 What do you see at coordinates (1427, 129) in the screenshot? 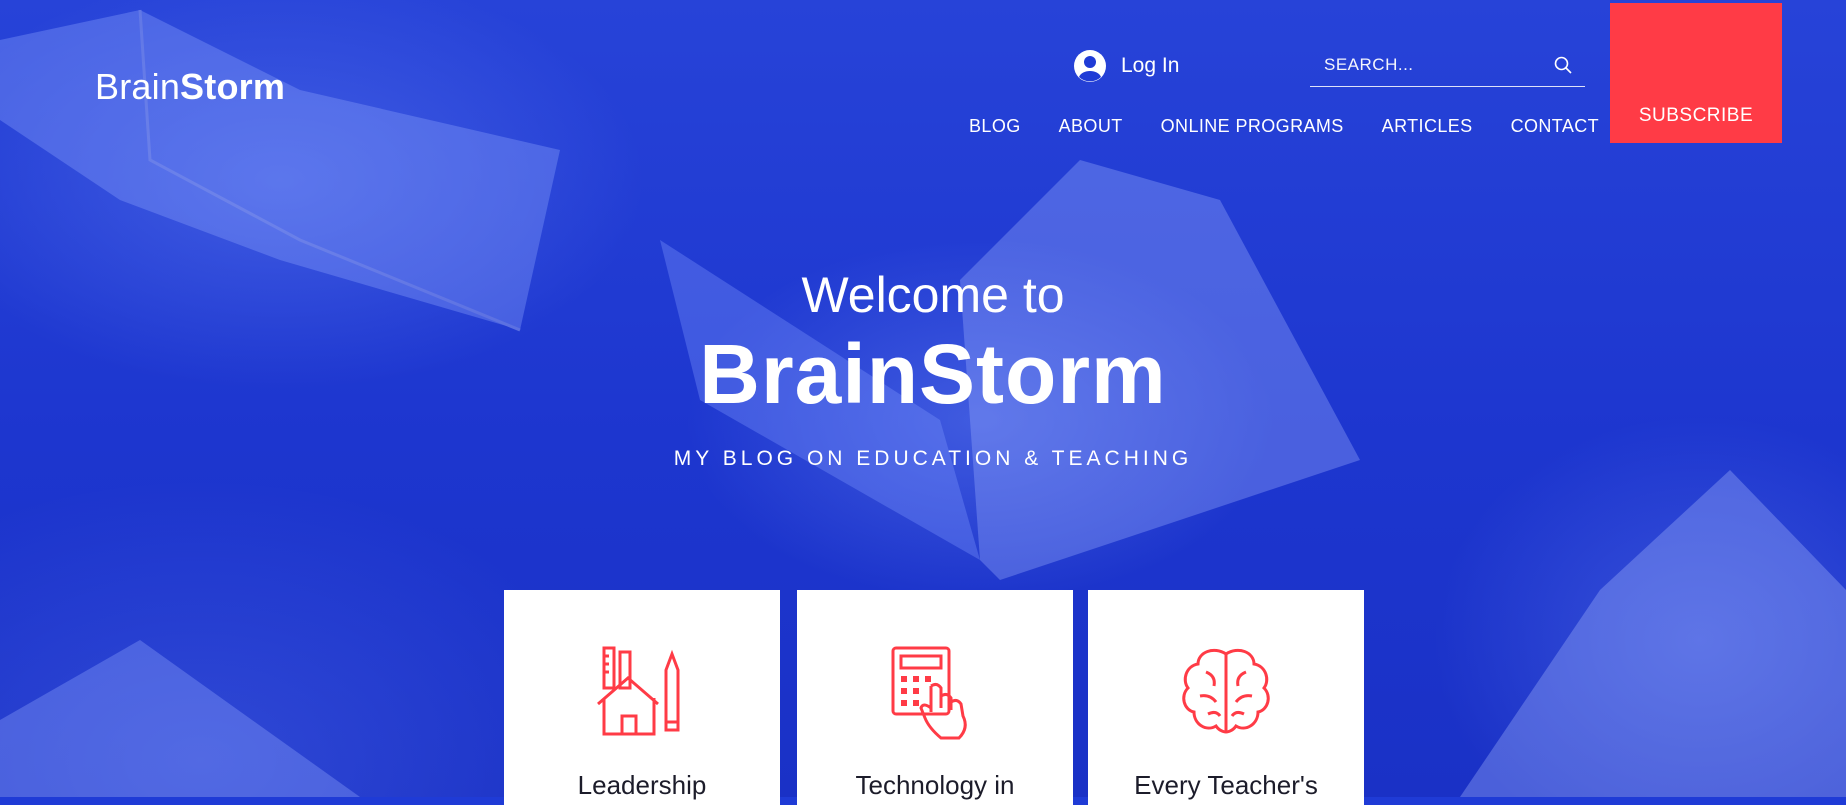
I see `nav-articles: ARTICLES` at bounding box center [1427, 129].